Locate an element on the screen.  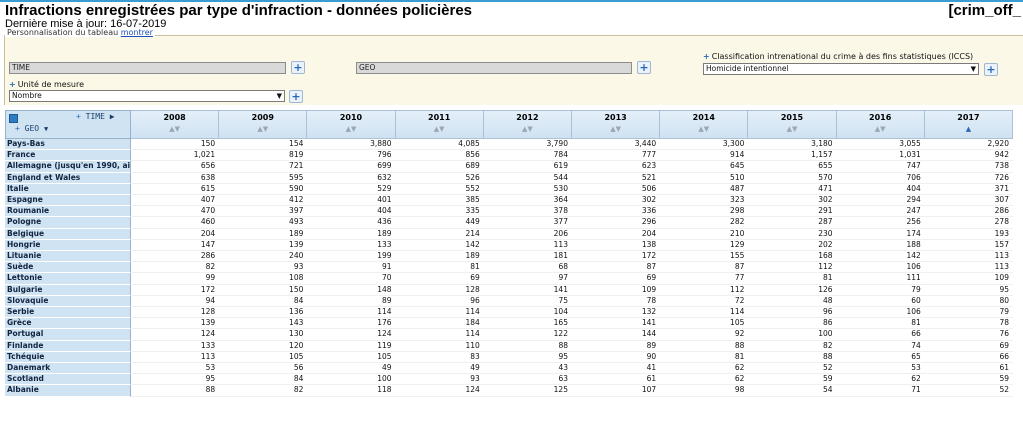
row-label: Slovaquie is located at coordinates (68, 301).